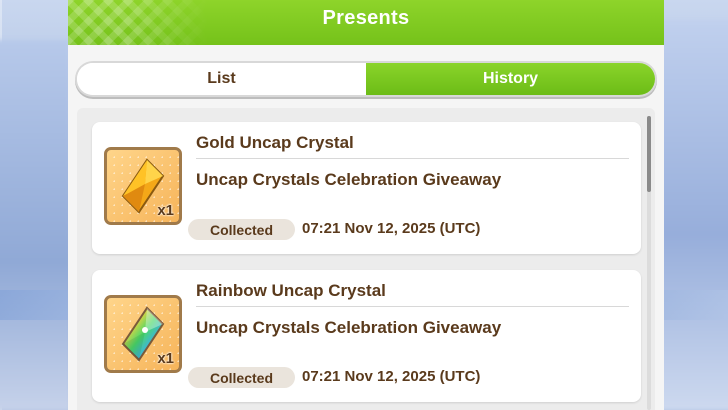  I want to click on tab-bar: List History, so click(366, 79).